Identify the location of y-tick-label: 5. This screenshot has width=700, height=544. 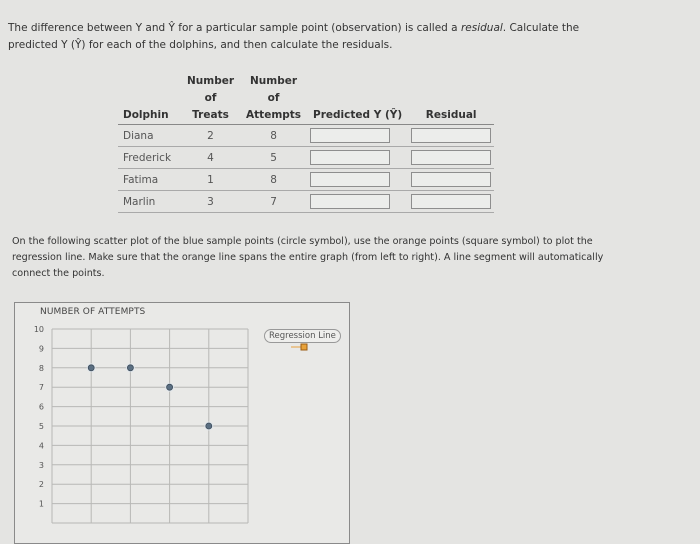
(41, 426).